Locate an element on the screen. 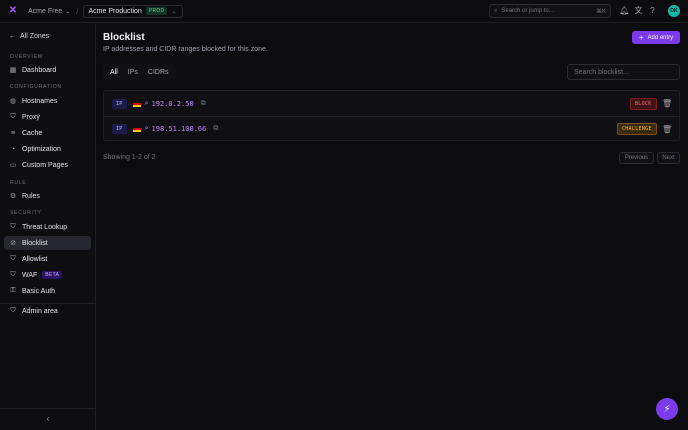  tab-ips: IPs is located at coordinates (133, 72).